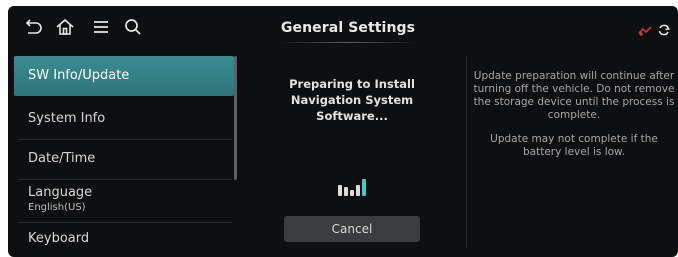  I want to click on sync-icon, so click(664, 29).